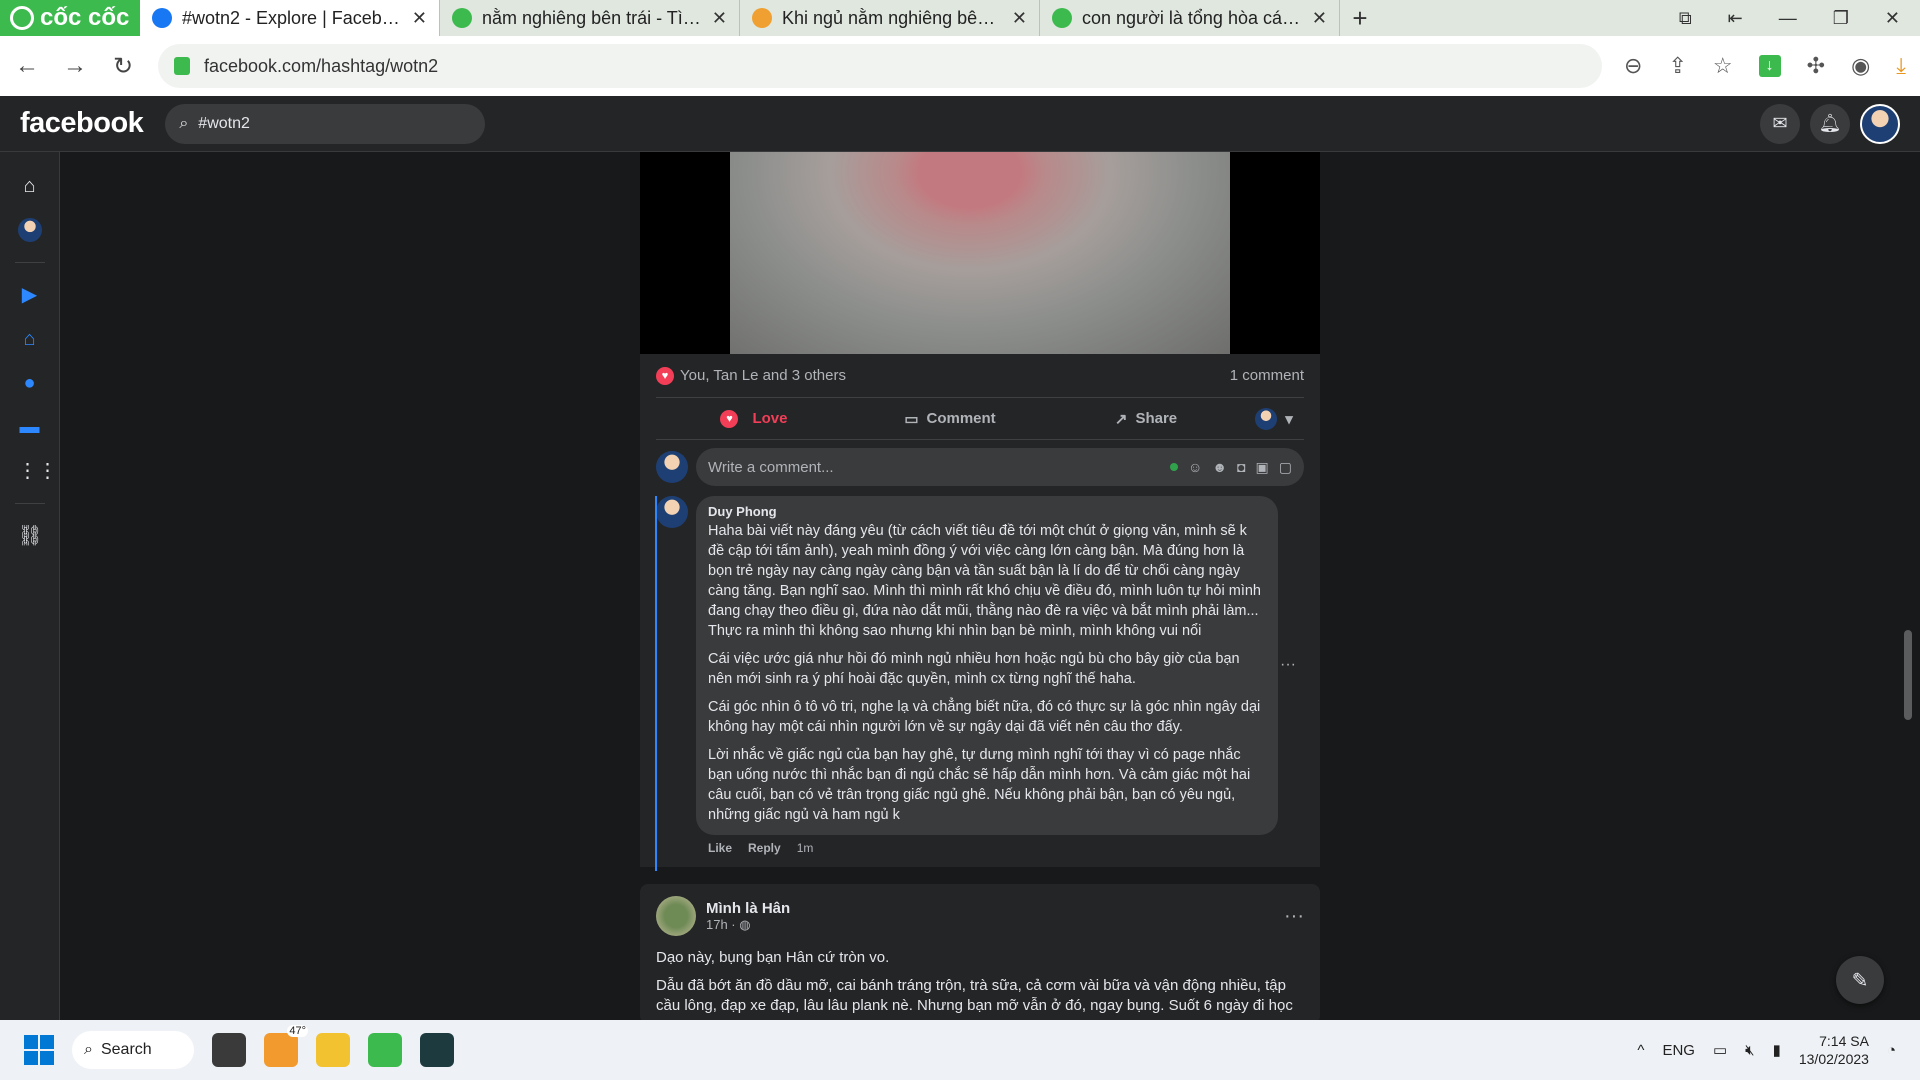 This screenshot has width=1920, height=1080. What do you see at coordinates (1195, 467) in the screenshot?
I see `avatar-sticker-icon: ☺` at bounding box center [1195, 467].